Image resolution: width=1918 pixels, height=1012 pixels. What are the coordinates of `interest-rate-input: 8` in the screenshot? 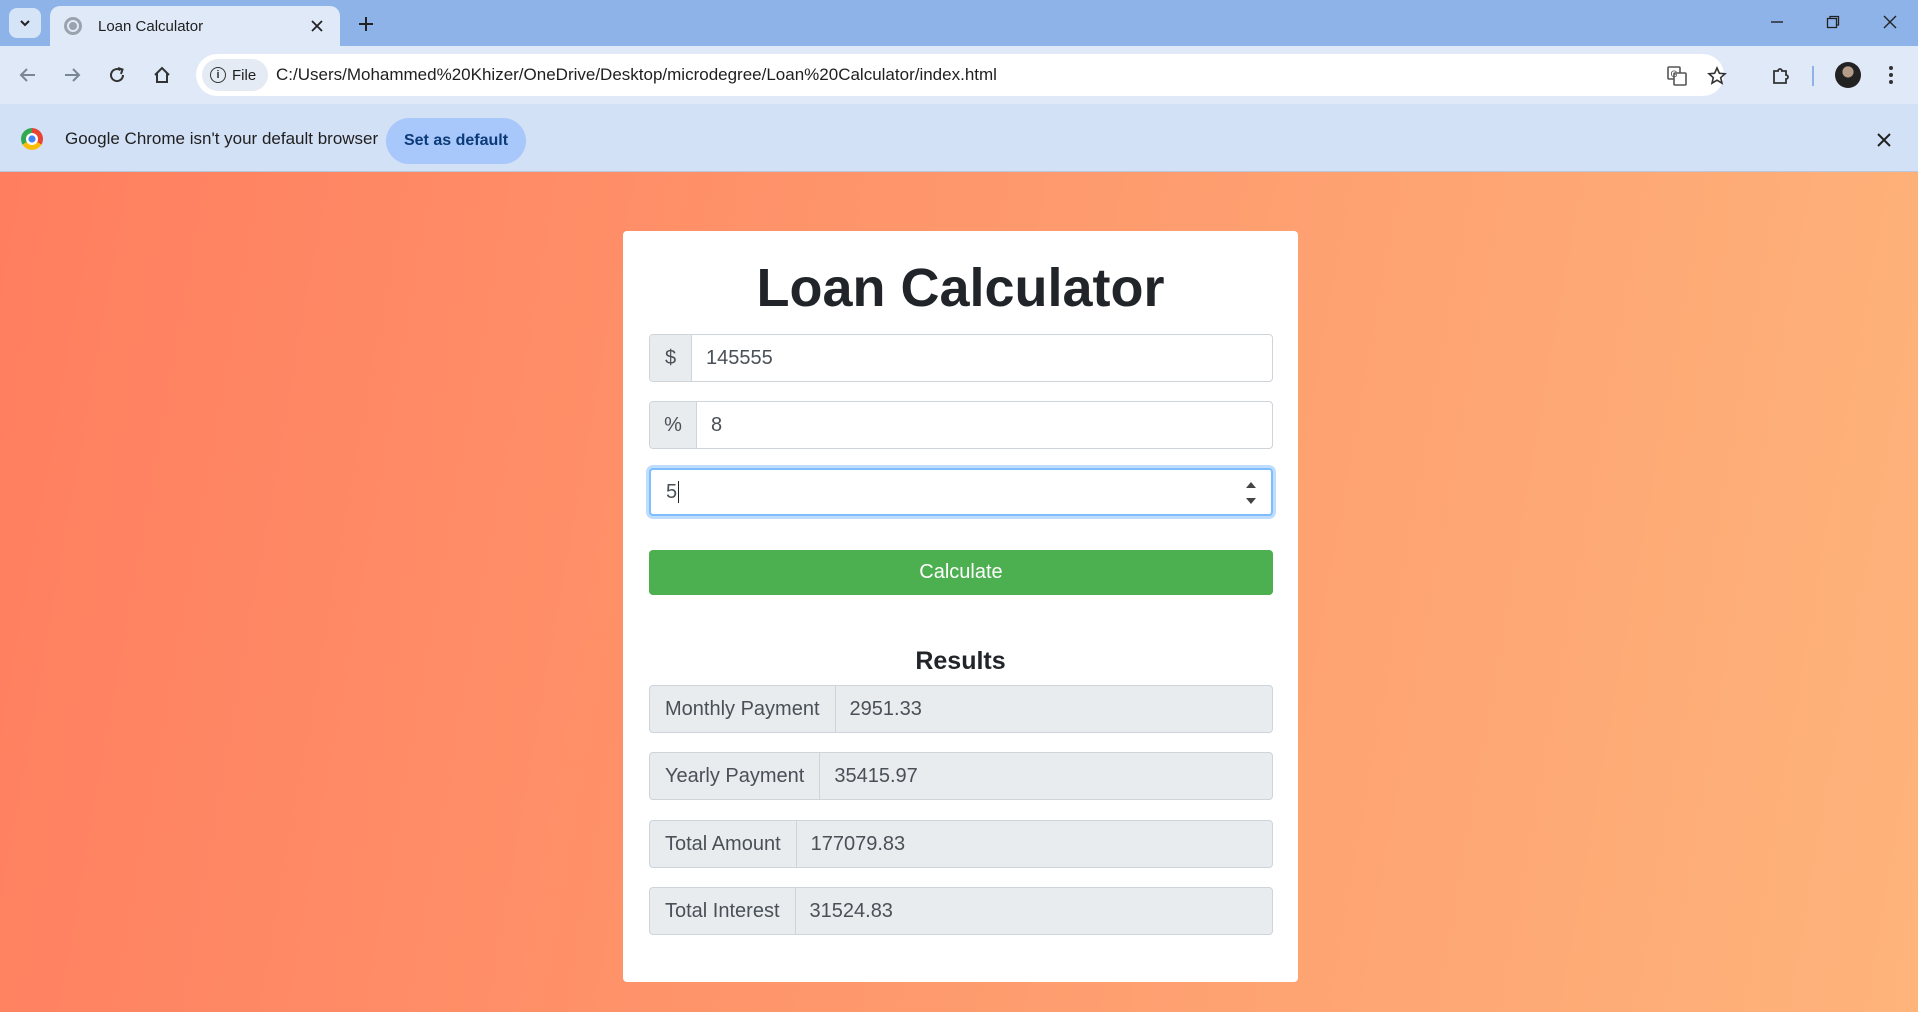 It's located at (984, 425).